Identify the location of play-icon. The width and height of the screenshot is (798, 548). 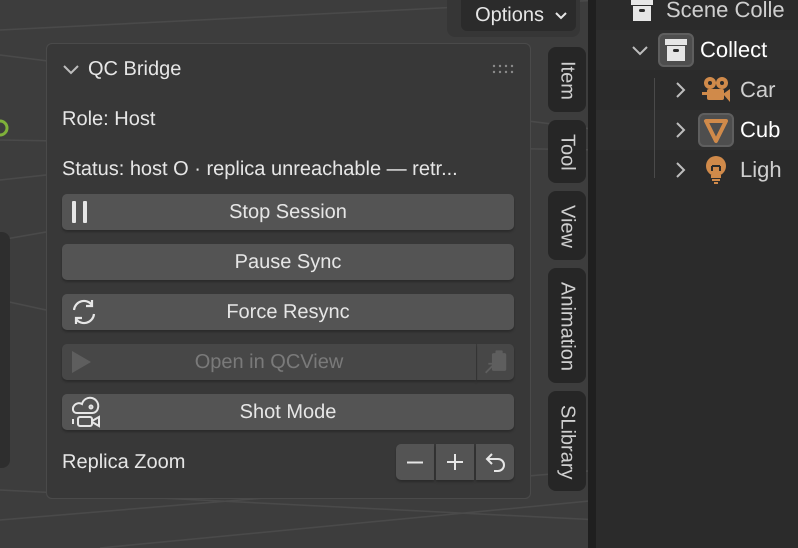
(81, 362).